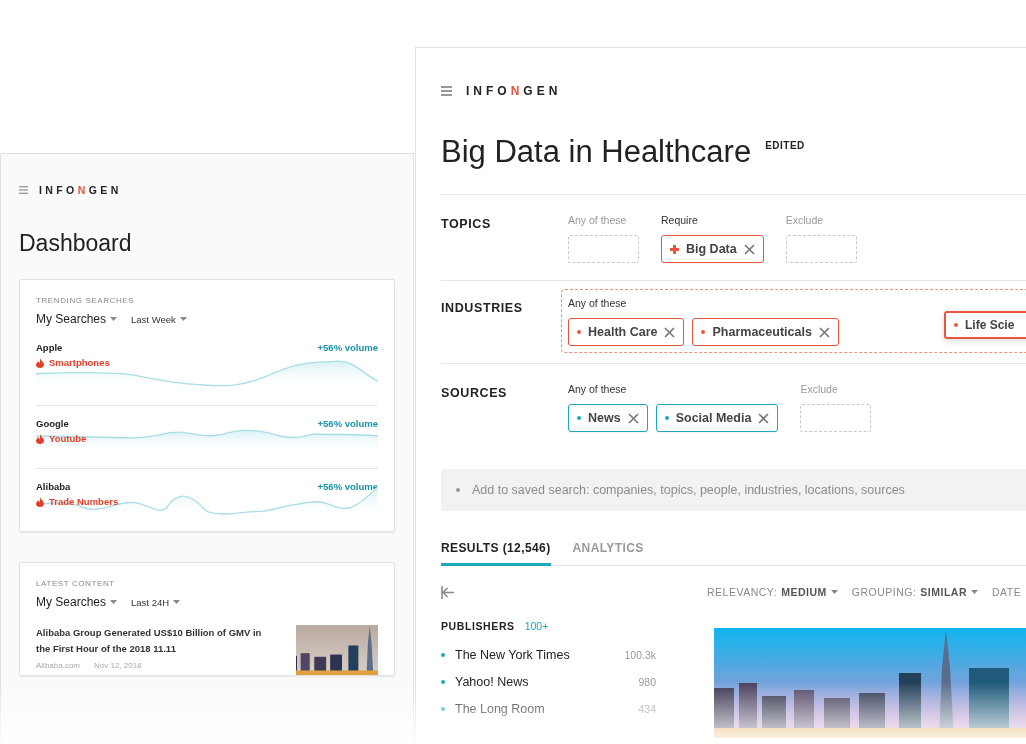  Describe the element at coordinates (535, 655) in the screenshot. I see `publisher-name: The New York Times` at that location.